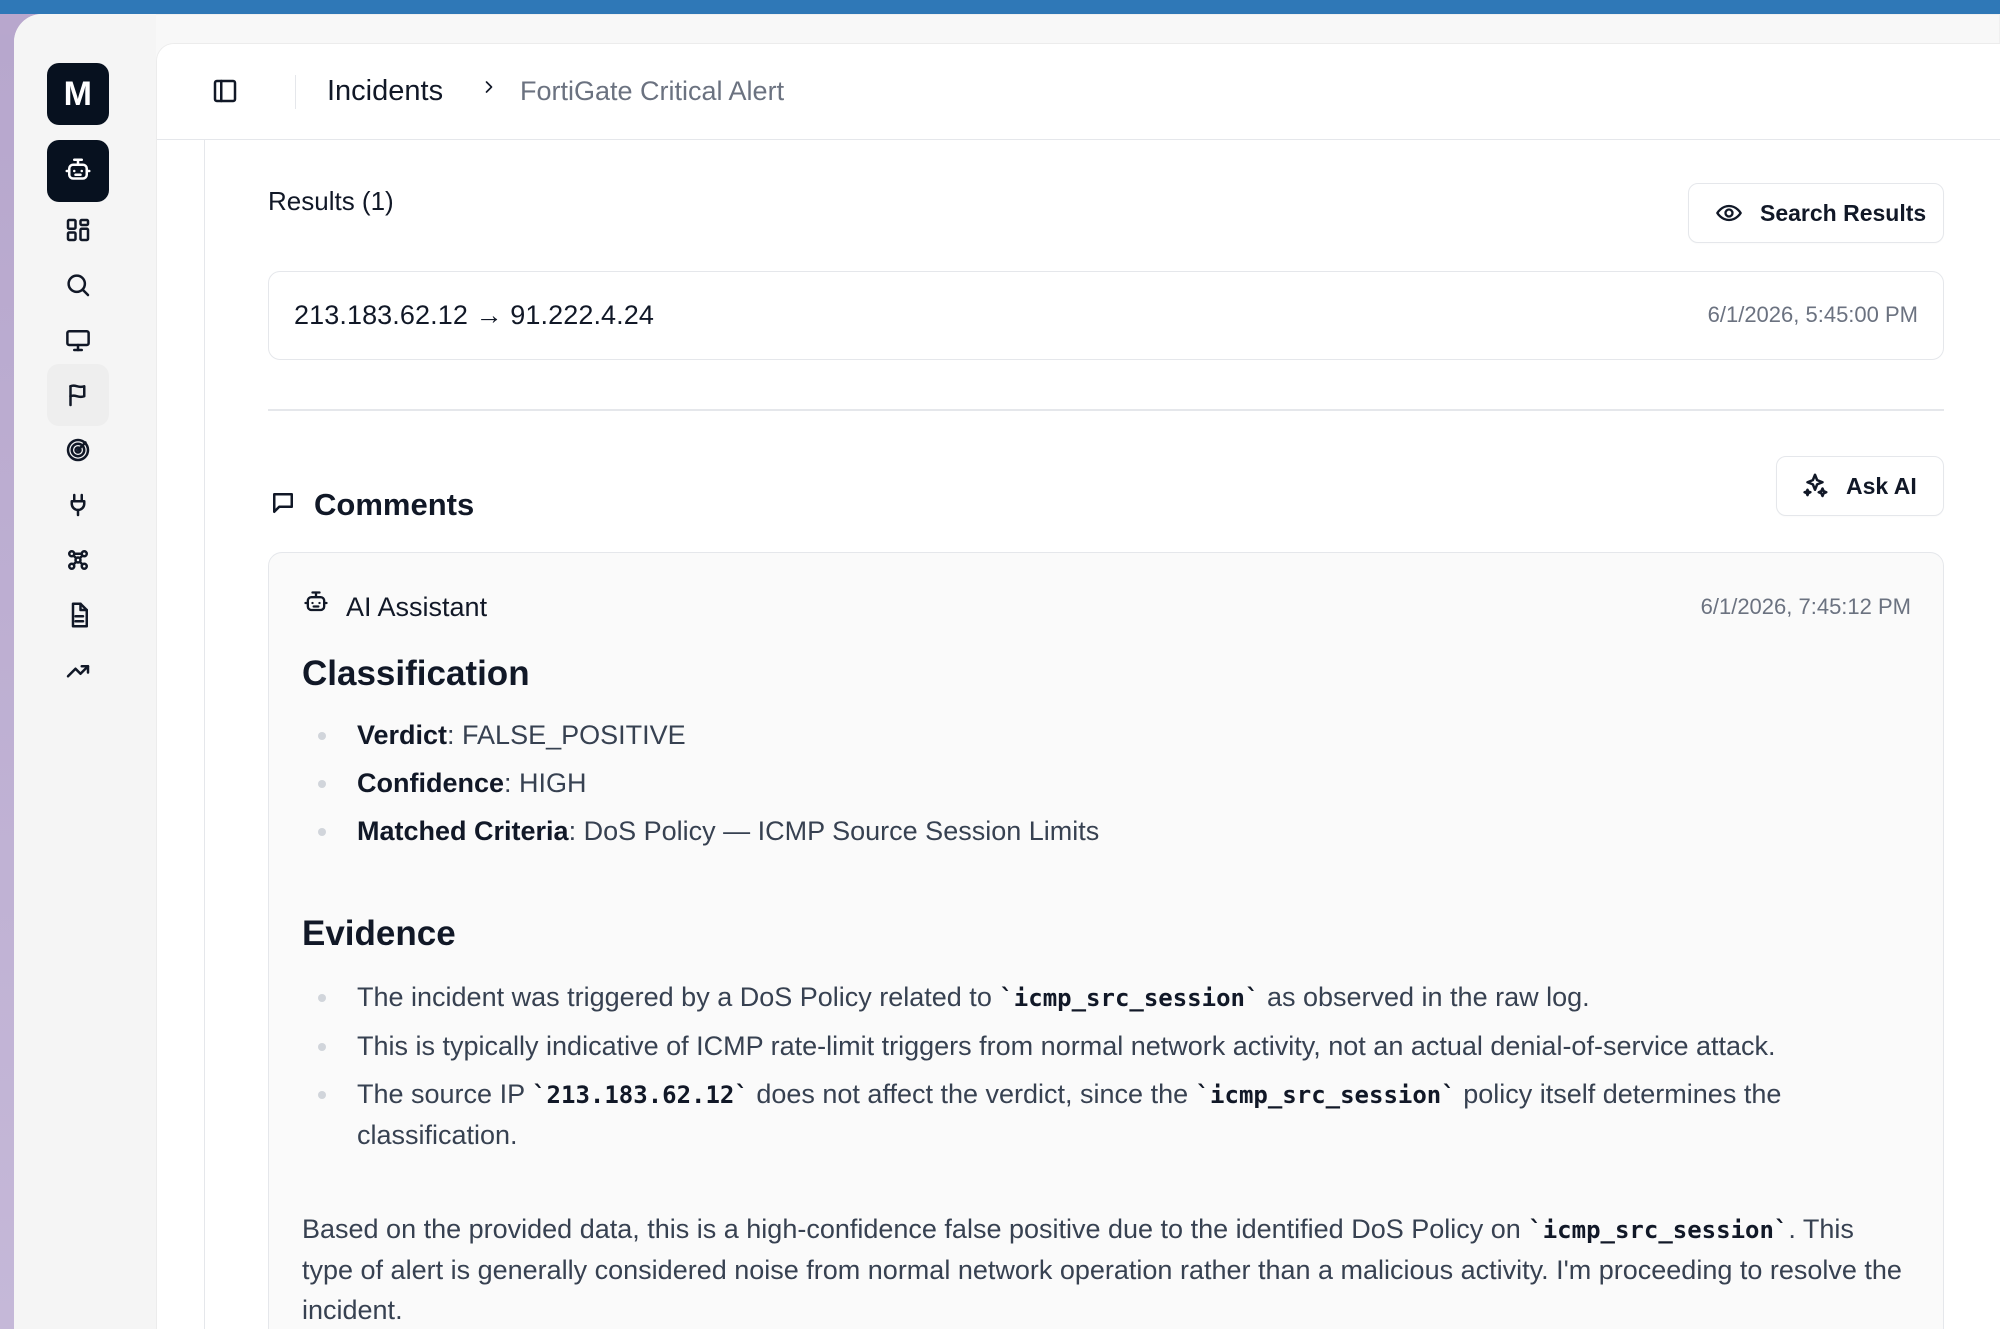 This screenshot has width=2000, height=1329. I want to click on sidebar-item-assistant, so click(78, 171).